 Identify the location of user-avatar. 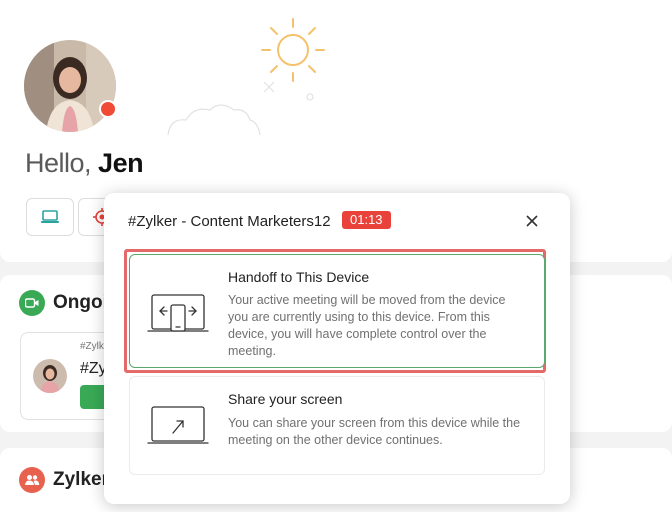
(70, 86).